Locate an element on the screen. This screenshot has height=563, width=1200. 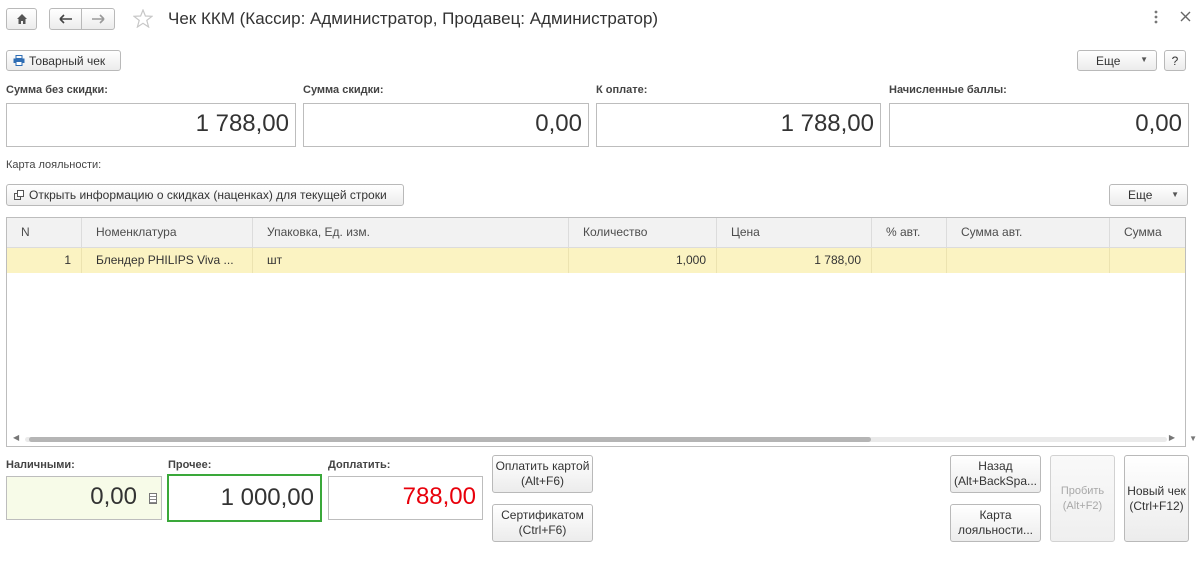
column-header-auto-percent: % авт. is located at coordinates (909, 232).